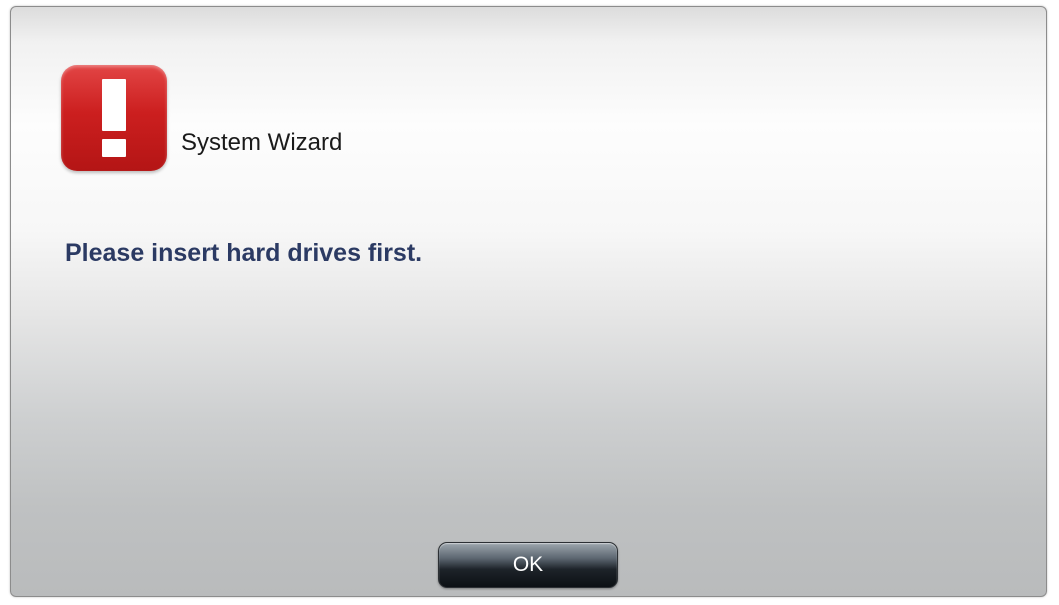 Image resolution: width=1059 pixels, height=605 pixels. What do you see at coordinates (201, 118) in the screenshot?
I see `dialog-header: System Wizard` at bounding box center [201, 118].